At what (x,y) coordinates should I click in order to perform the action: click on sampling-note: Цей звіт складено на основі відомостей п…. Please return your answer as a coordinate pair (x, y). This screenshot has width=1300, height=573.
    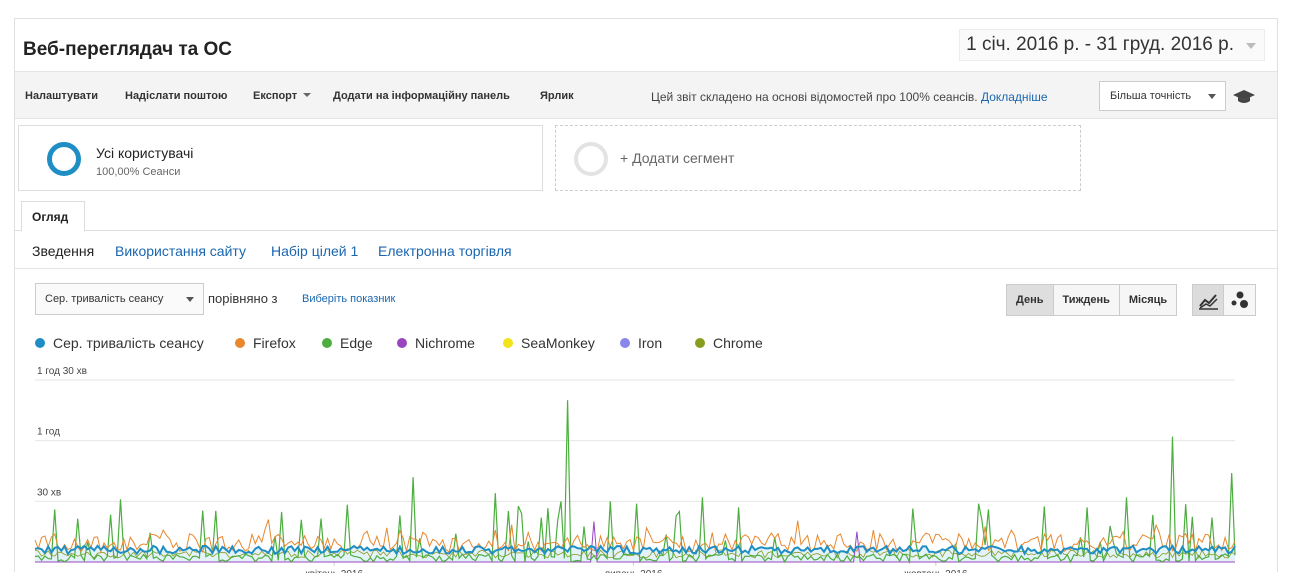
    Looking at the image, I should click on (849, 97).